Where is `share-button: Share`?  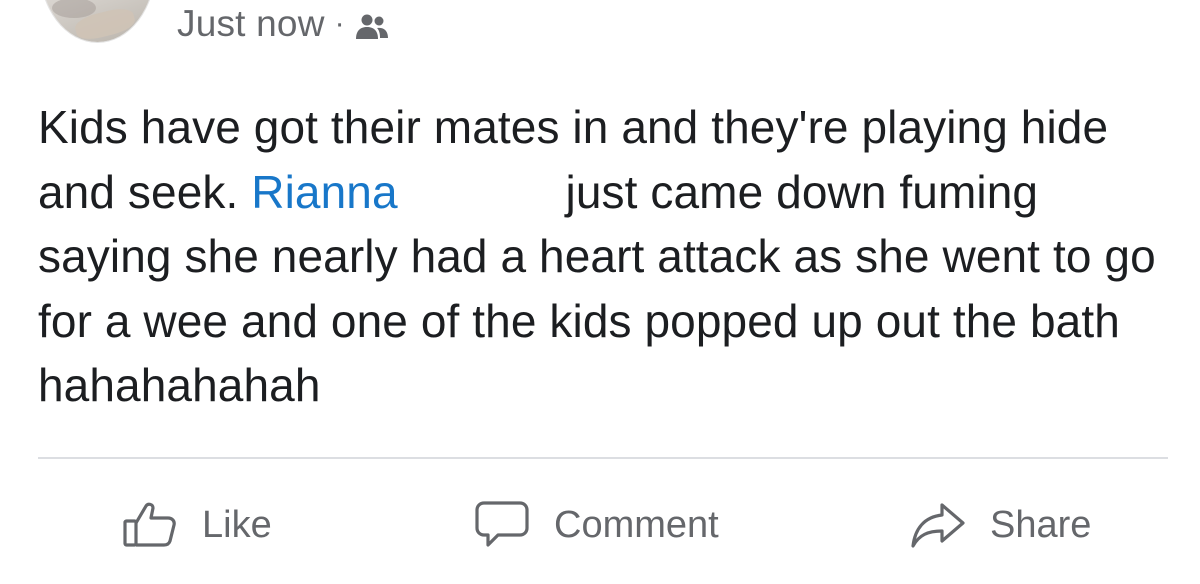
share-button: Share is located at coordinates (1000, 525).